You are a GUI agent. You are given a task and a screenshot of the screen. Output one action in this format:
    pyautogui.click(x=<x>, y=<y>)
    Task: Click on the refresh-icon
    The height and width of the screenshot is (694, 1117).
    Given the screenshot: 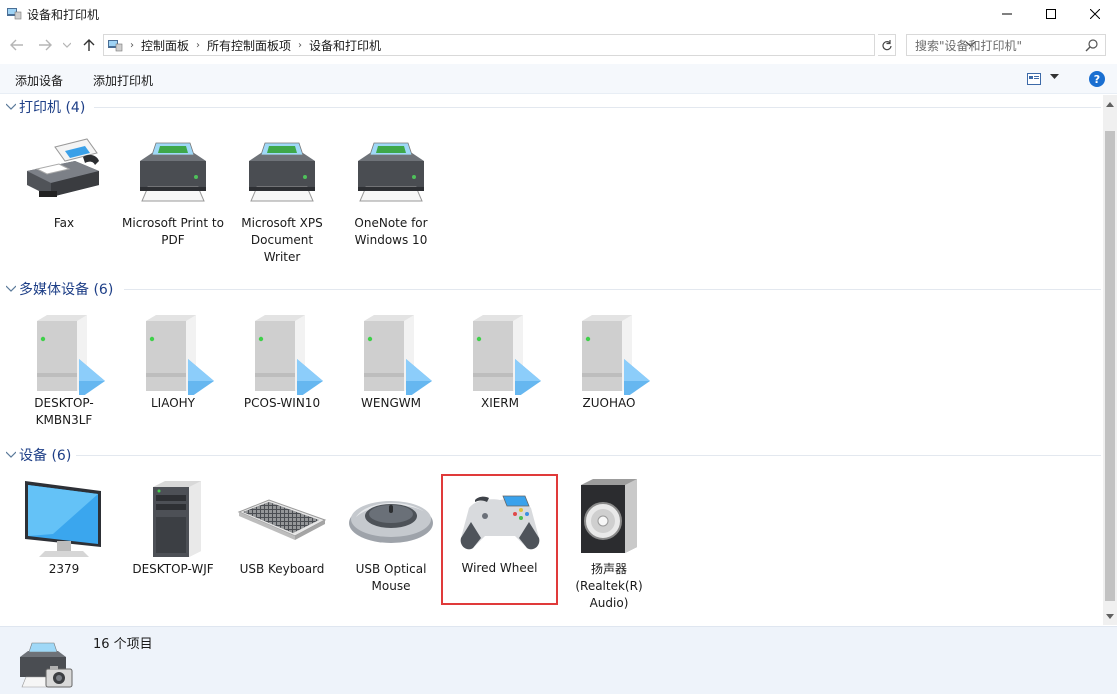 What is the action you would take?
    pyautogui.click(x=887, y=44)
    